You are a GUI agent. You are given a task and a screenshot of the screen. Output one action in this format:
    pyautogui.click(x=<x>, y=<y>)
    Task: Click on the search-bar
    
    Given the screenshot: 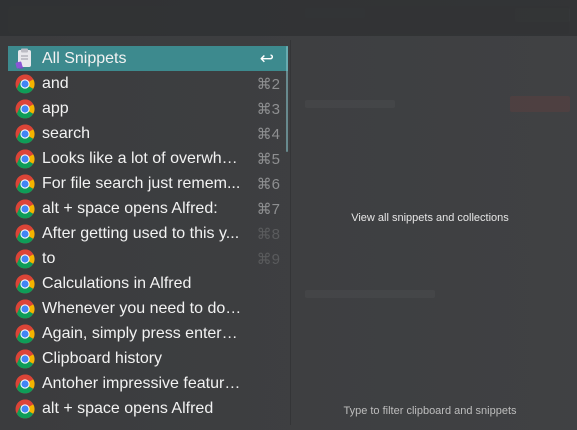 What is the action you would take?
    pyautogui.click(x=288, y=18)
    